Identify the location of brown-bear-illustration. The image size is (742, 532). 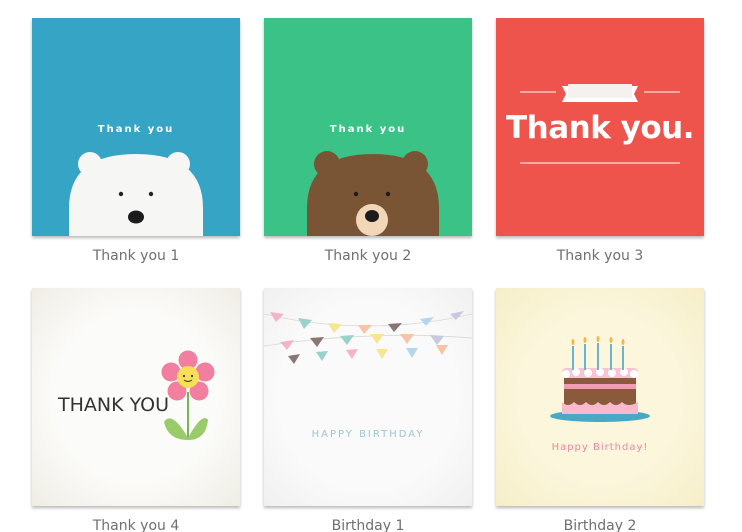
(373, 193).